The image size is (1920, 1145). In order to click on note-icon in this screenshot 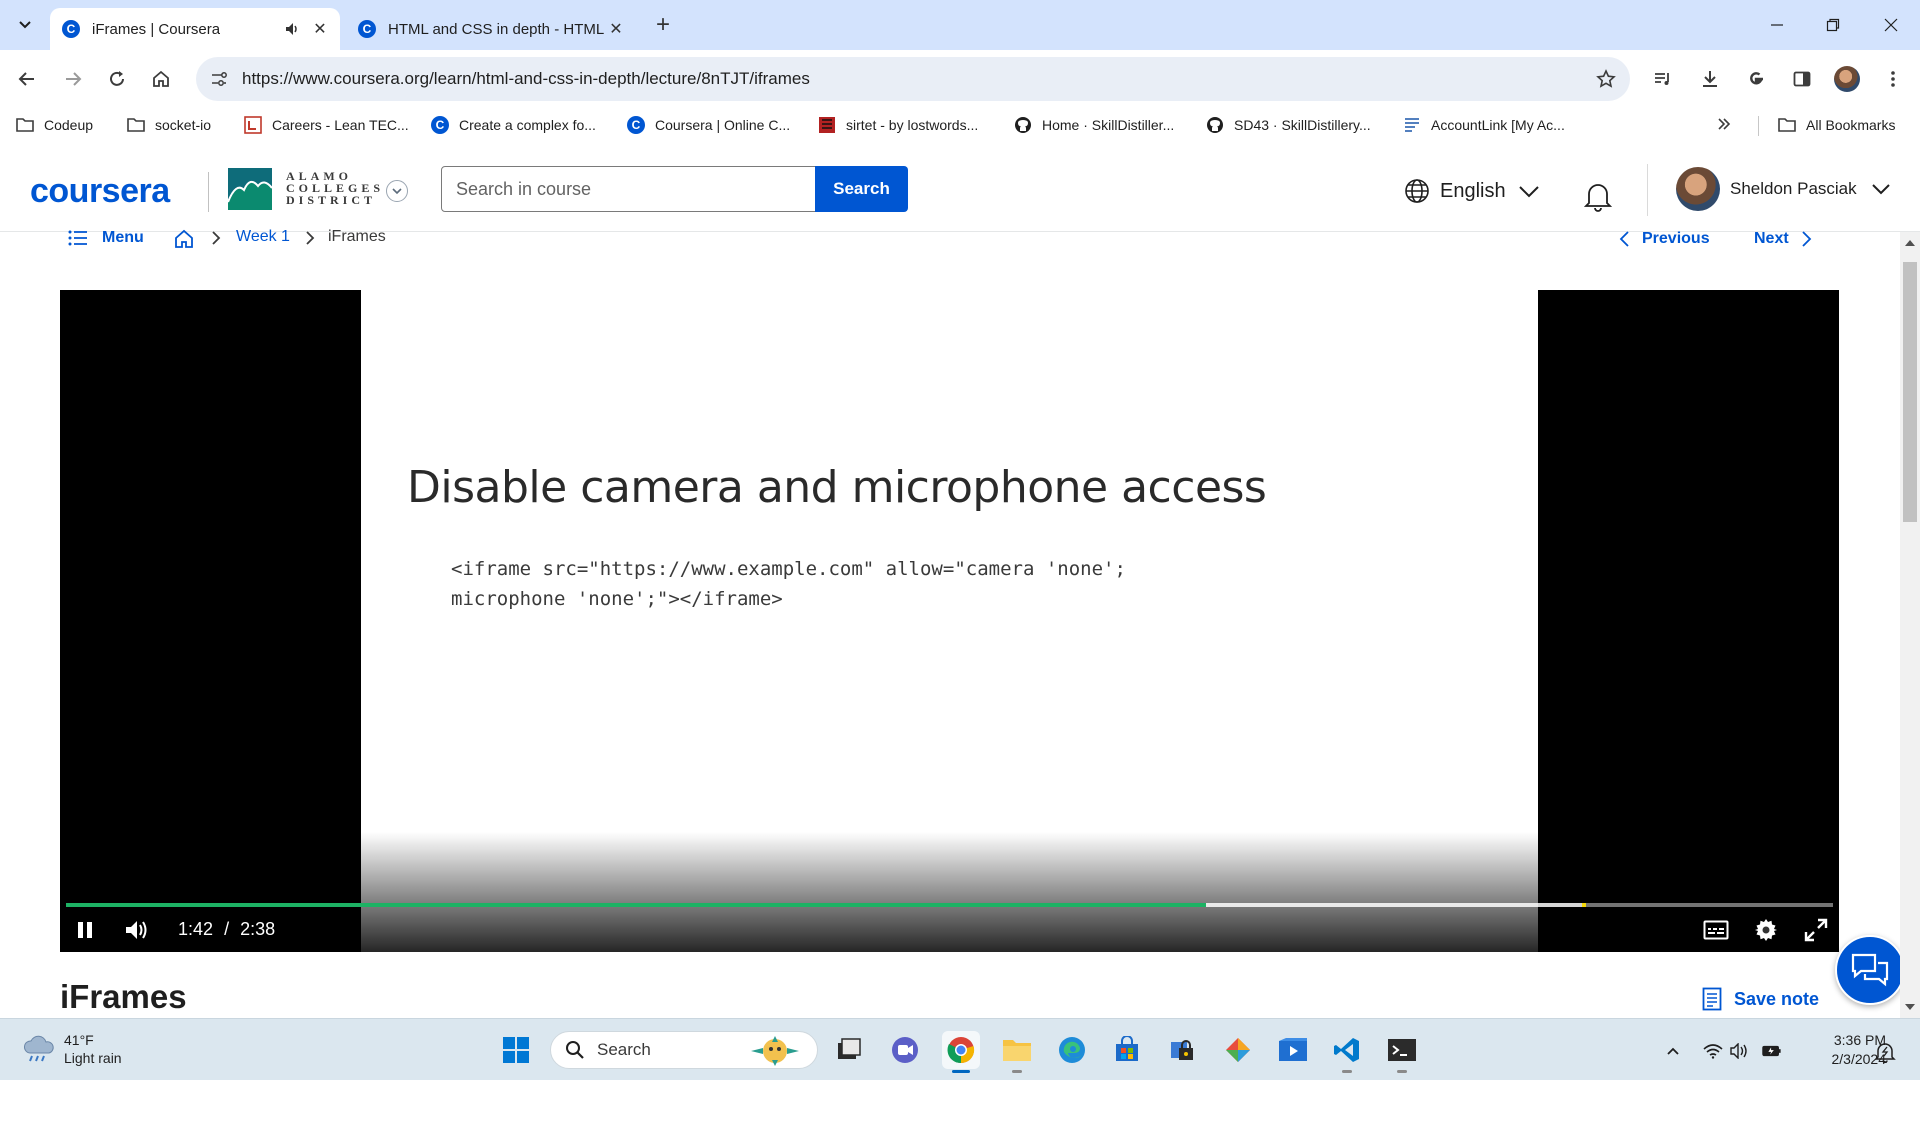, I will do `click(1712, 999)`.